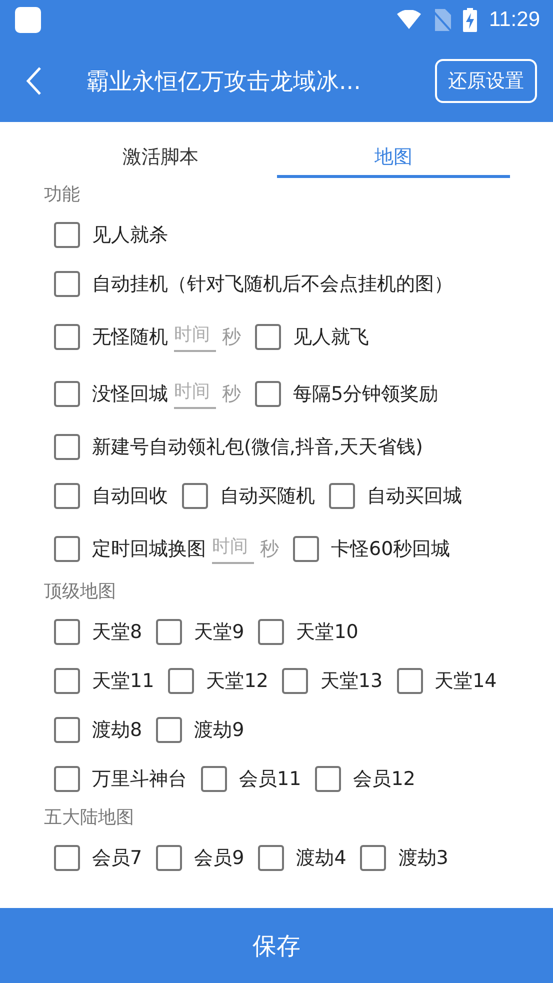 This screenshot has height=983, width=553. What do you see at coordinates (130, 337) in the screenshot?
I see `checkbox-label: 无怪随机` at bounding box center [130, 337].